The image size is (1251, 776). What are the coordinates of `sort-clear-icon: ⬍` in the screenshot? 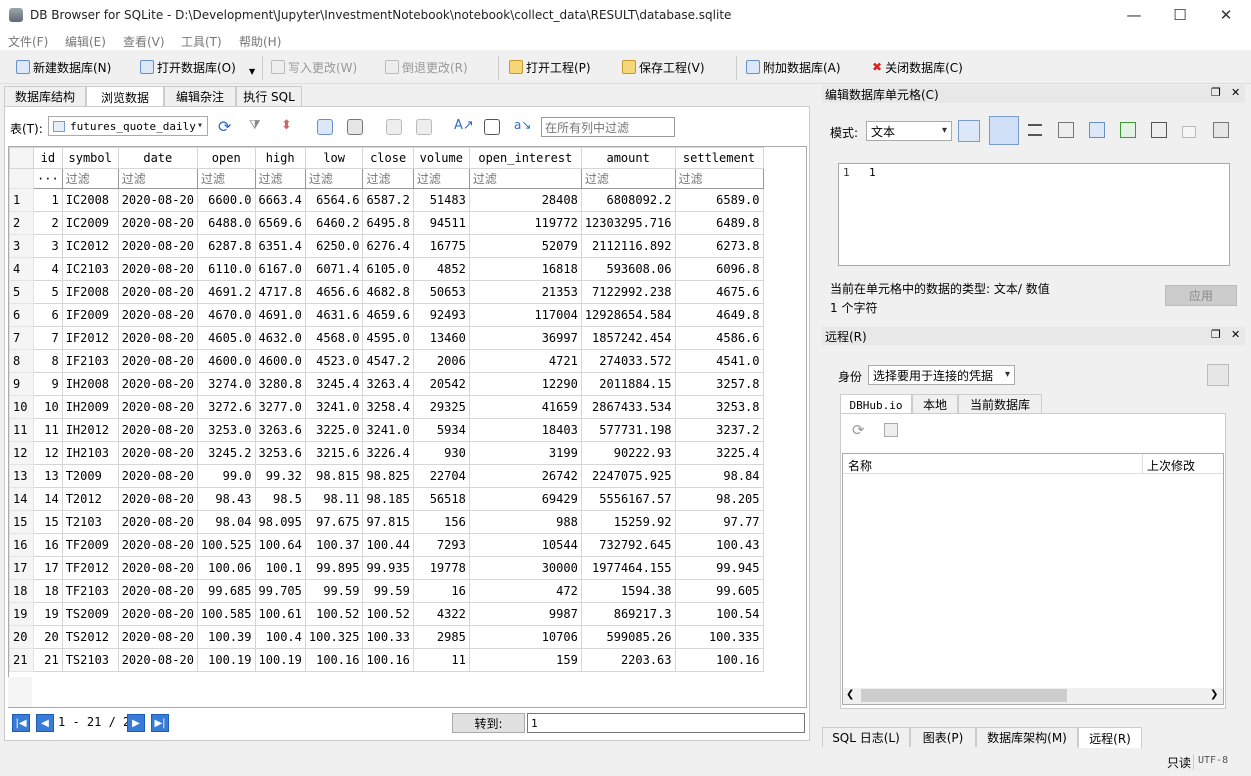 It's located at (289, 126).